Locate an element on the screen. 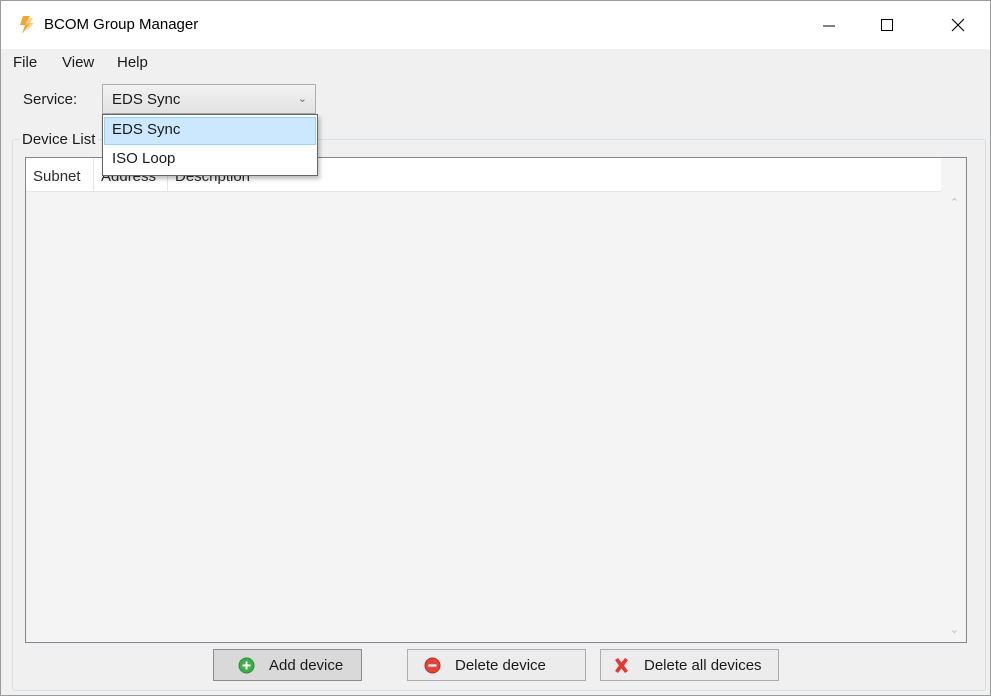 The image size is (991, 696). device-list-label: Device List is located at coordinates (59, 139).